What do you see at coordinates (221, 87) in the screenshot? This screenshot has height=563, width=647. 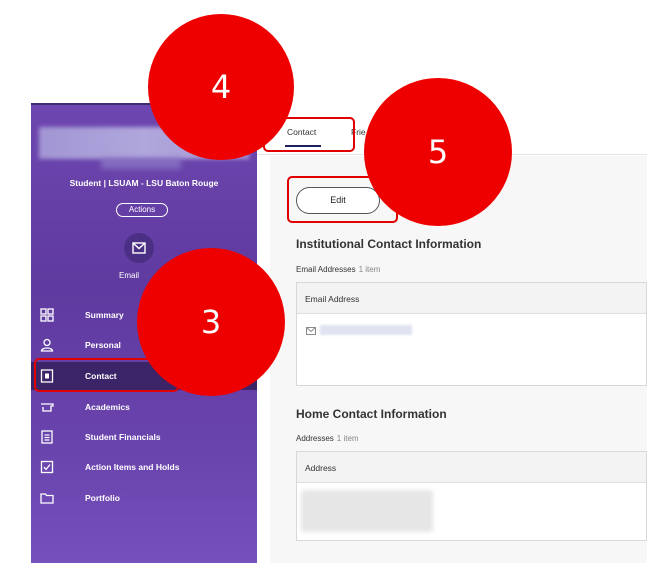 I see `callout-step-4: 4` at bounding box center [221, 87].